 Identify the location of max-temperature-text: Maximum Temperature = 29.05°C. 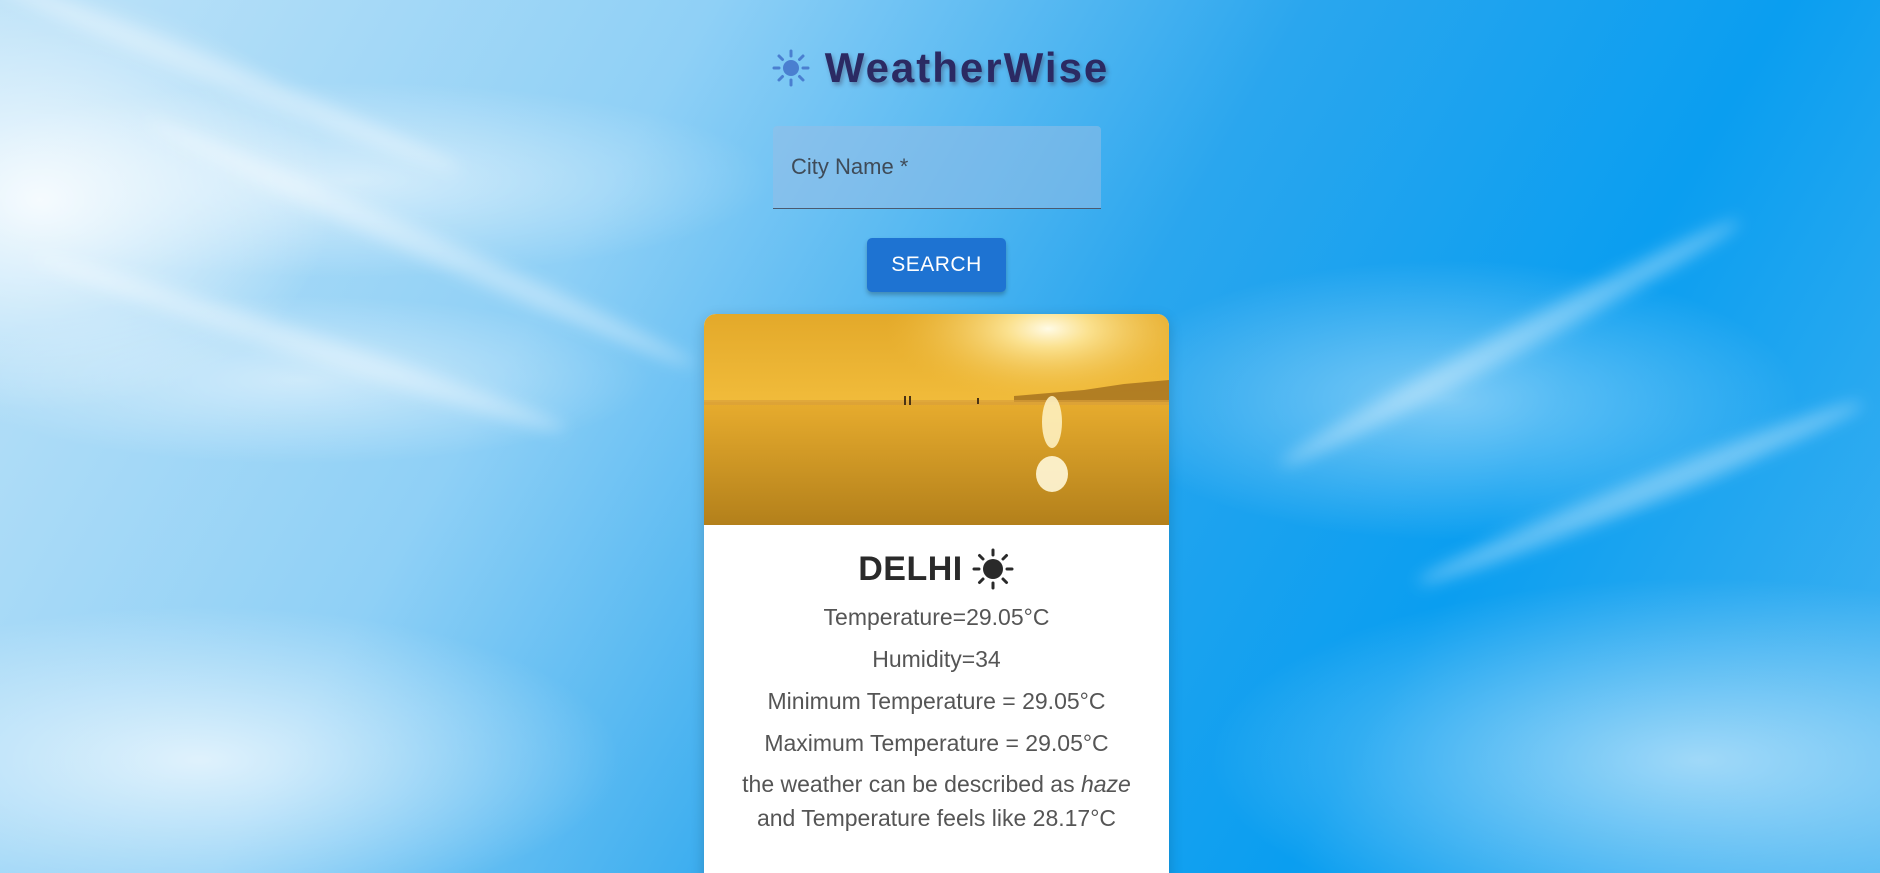
(936, 743).